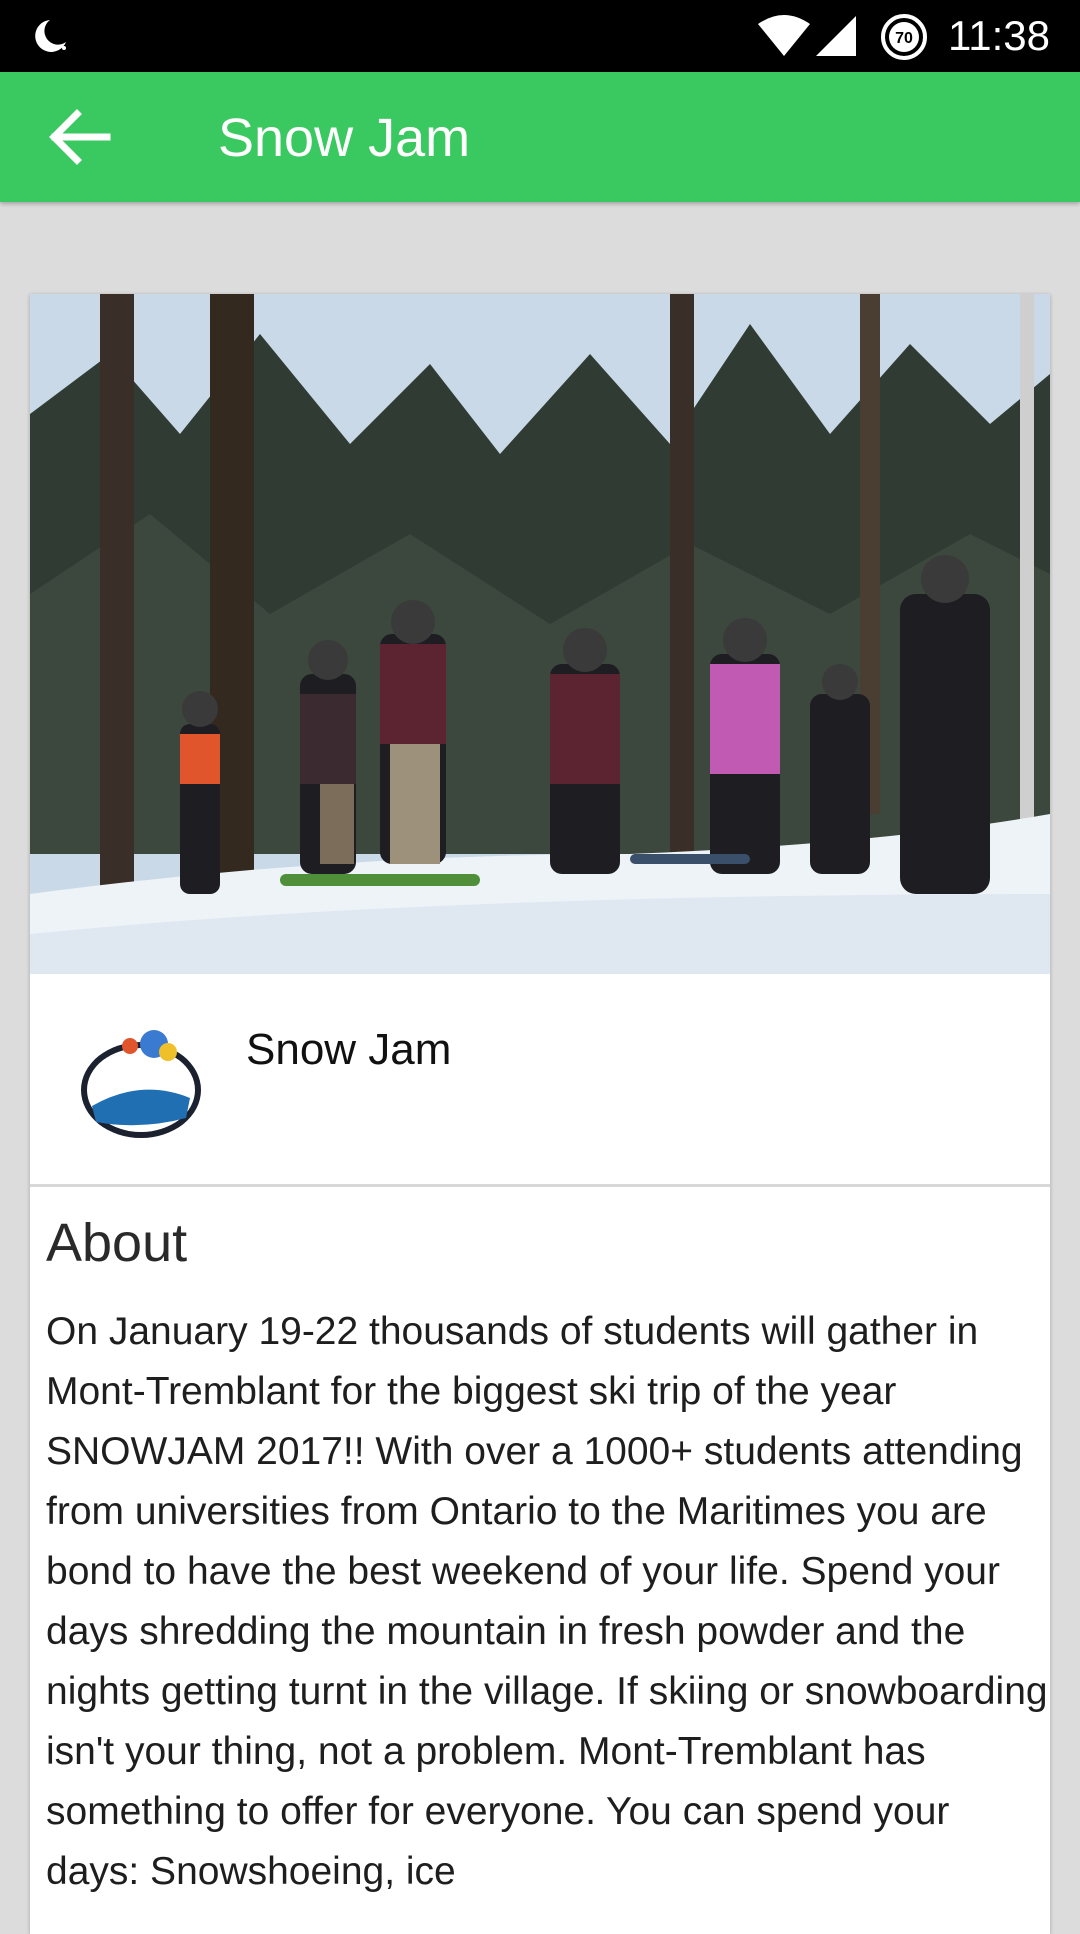 This screenshot has height=1934, width=1080. What do you see at coordinates (540, 137) in the screenshot?
I see `app-bar: Snow Jam` at bounding box center [540, 137].